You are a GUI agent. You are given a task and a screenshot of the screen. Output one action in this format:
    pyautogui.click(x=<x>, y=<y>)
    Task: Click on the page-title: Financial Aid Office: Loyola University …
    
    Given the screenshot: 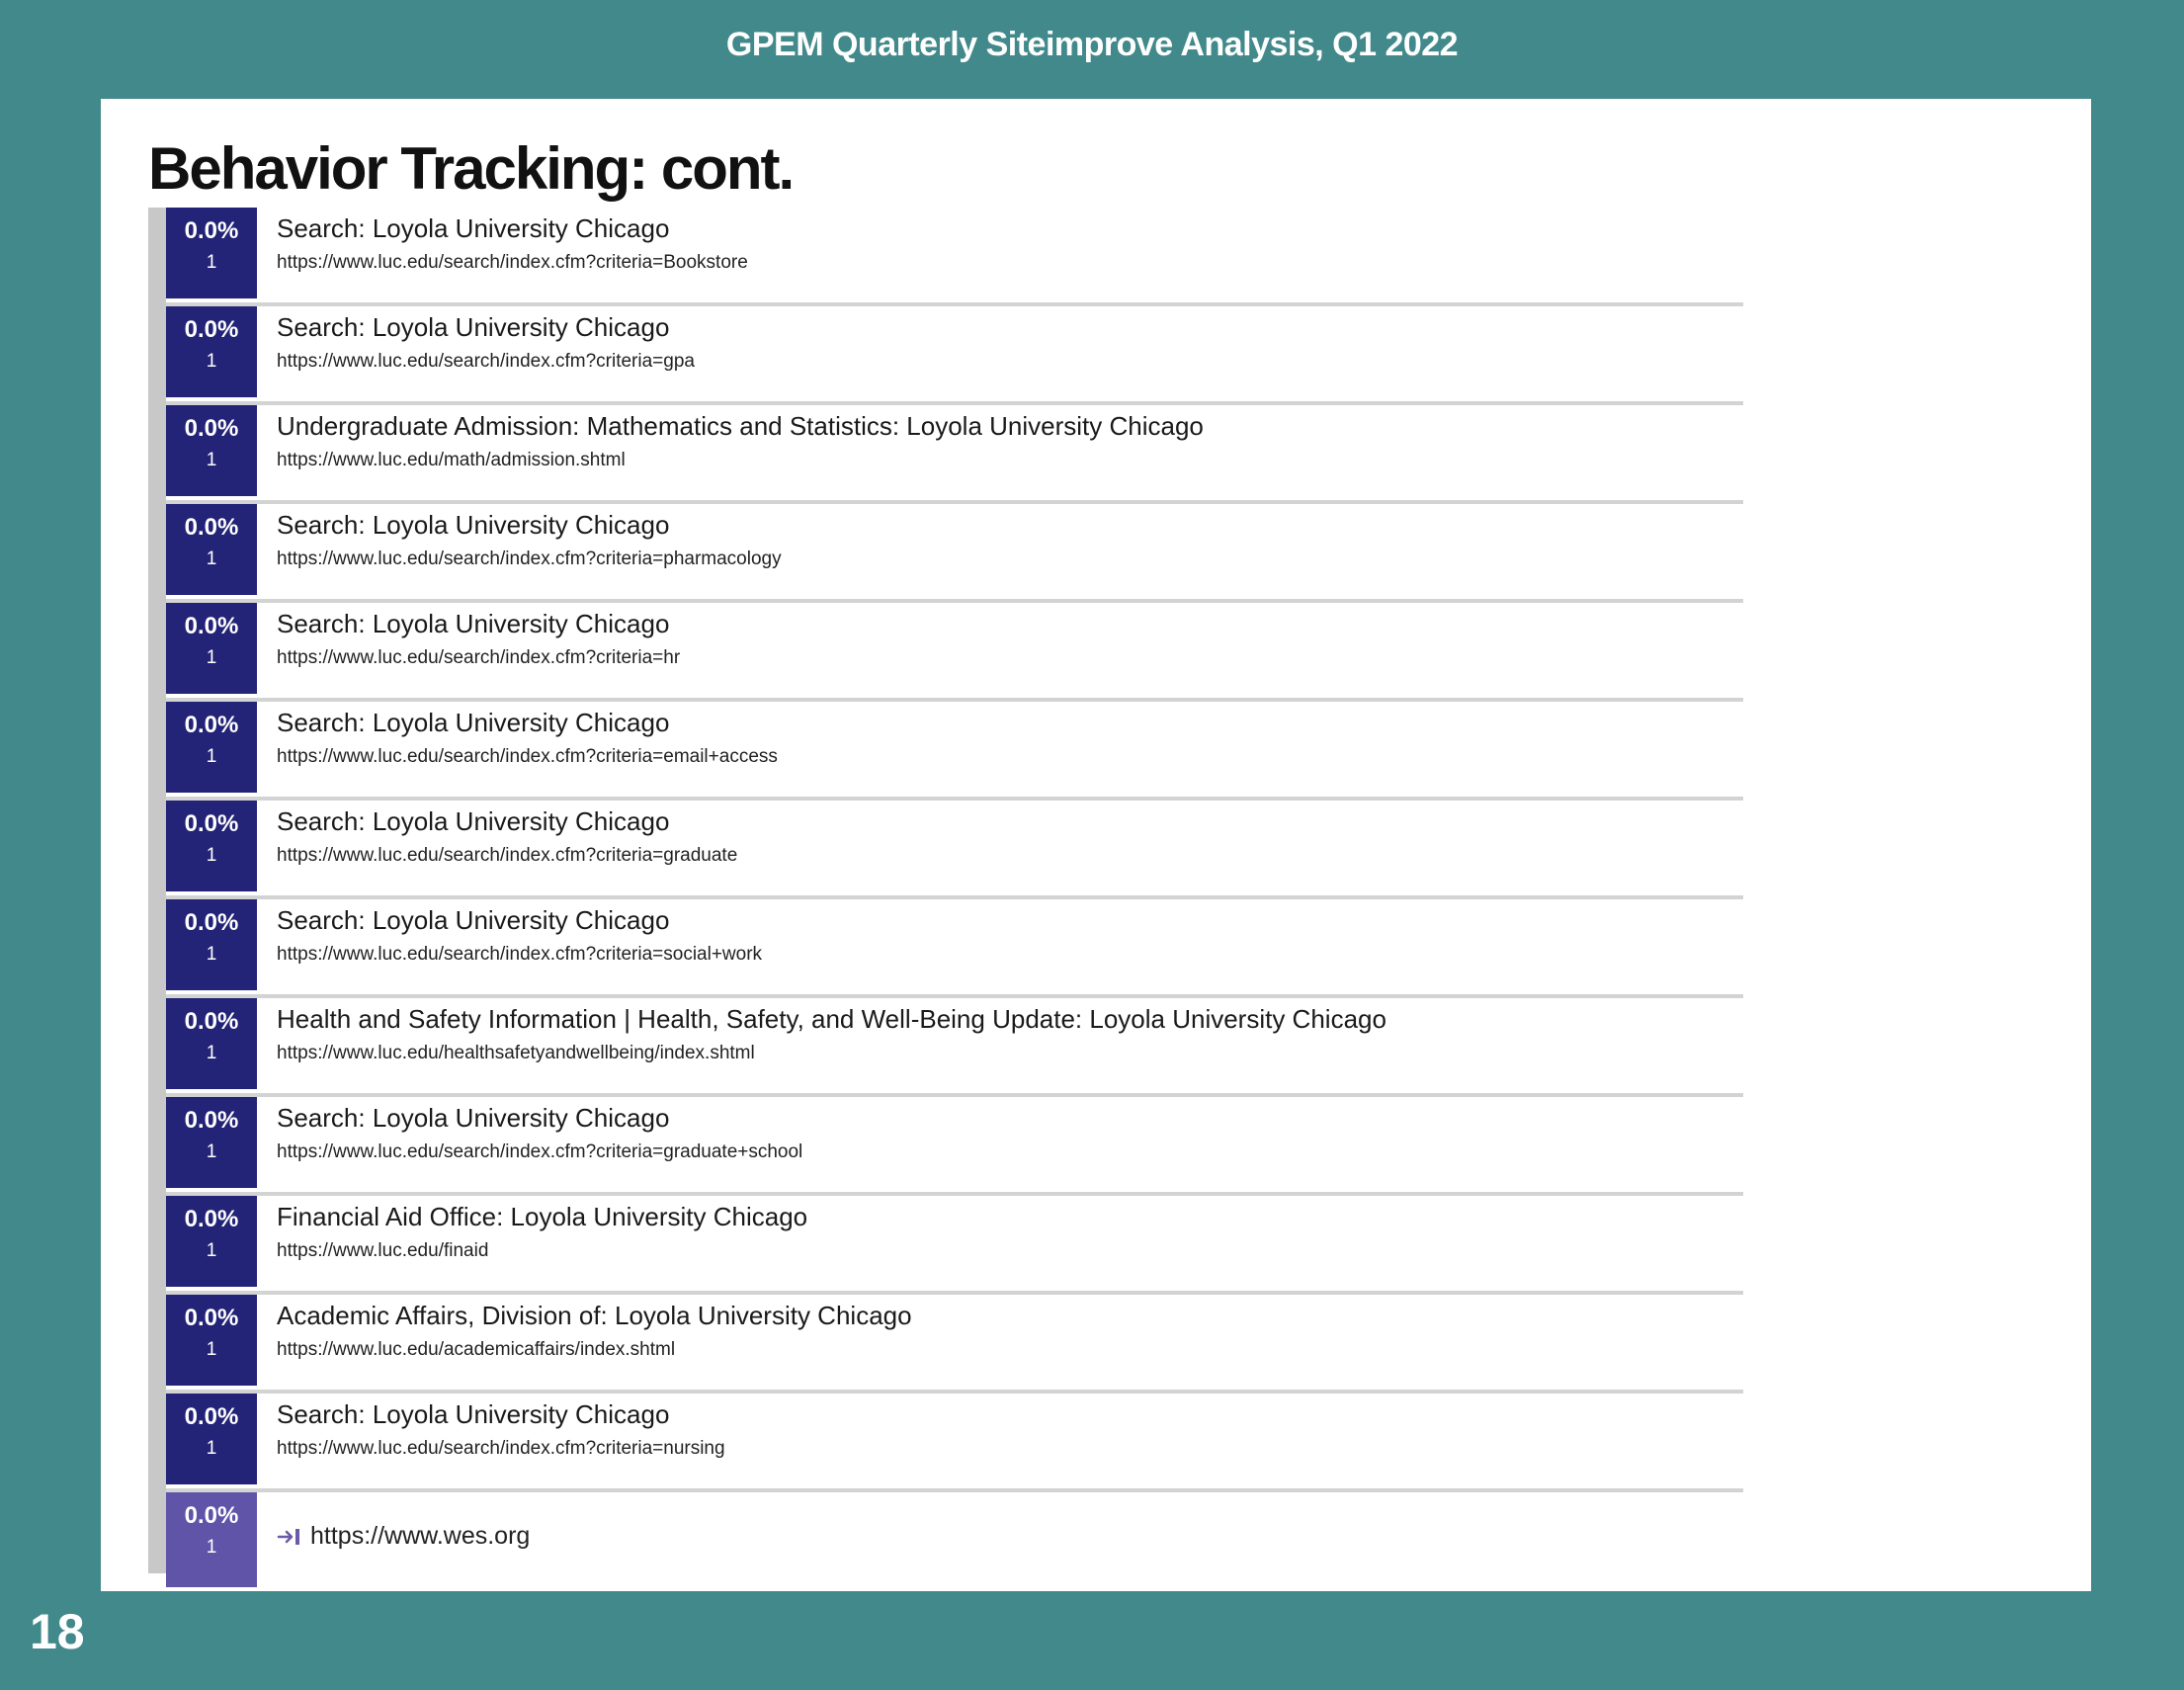 What is the action you would take?
    pyautogui.click(x=1010, y=1217)
    